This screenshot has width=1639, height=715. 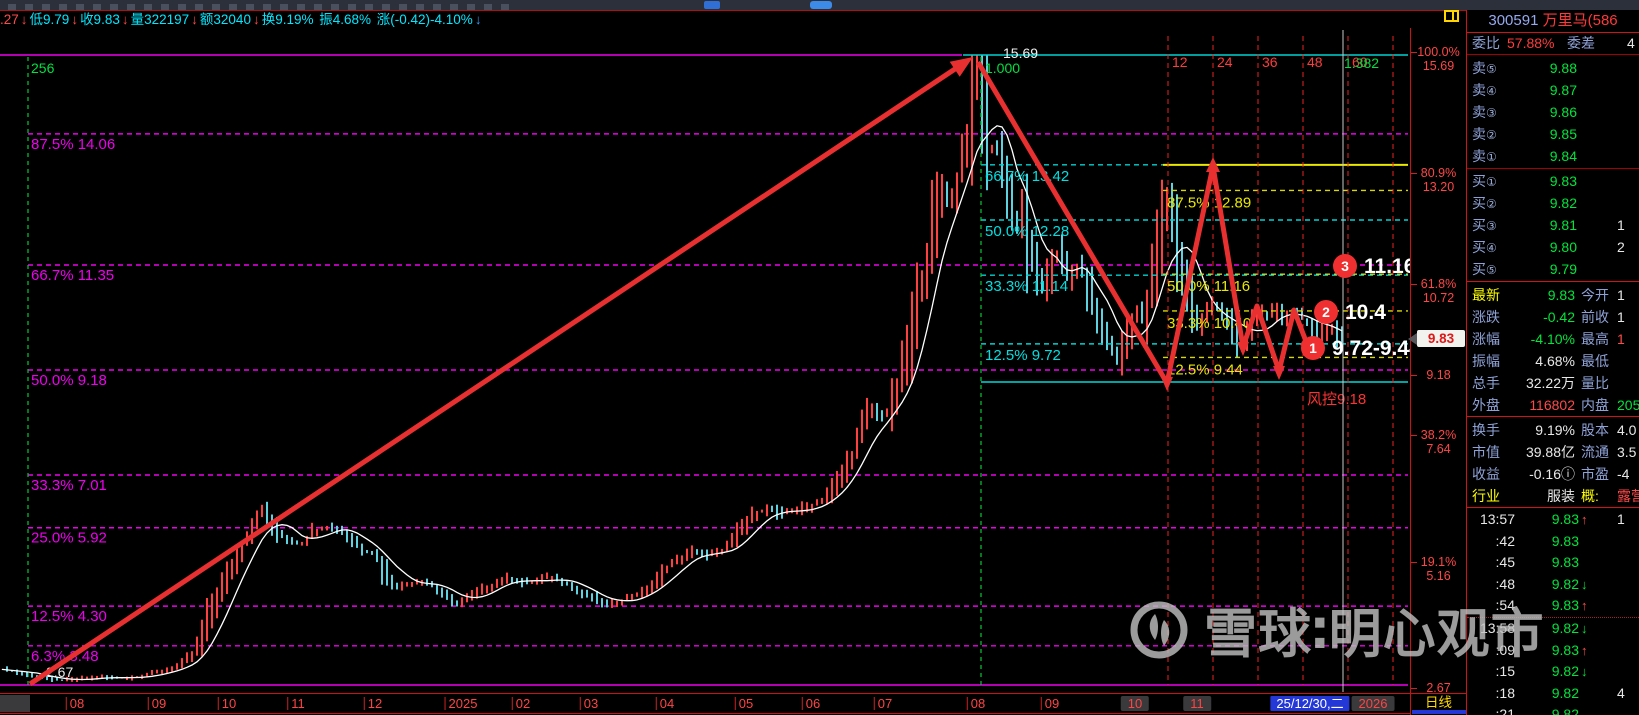 I want to click on info-item-6: 量322197, so click(x=160, y=19).